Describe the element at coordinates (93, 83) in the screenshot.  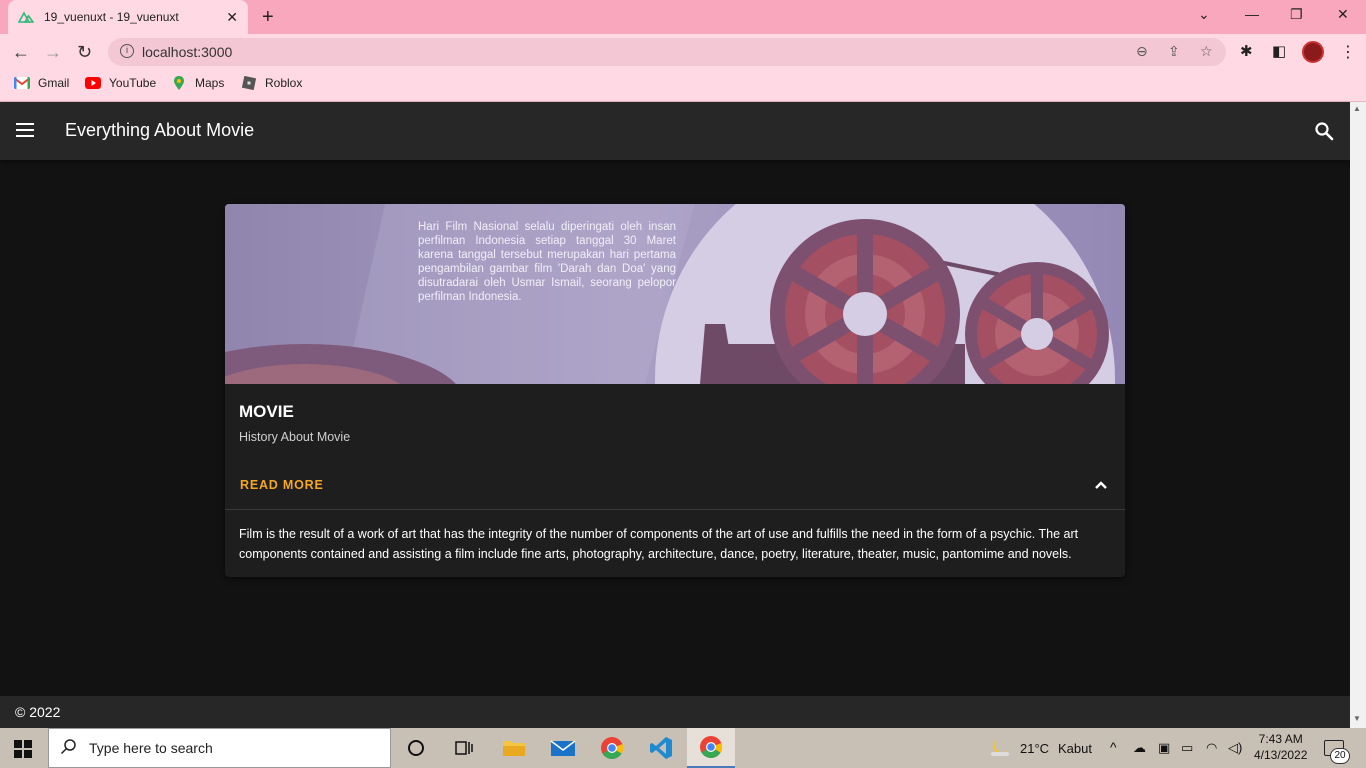
I see `youtube-icon` at that location.